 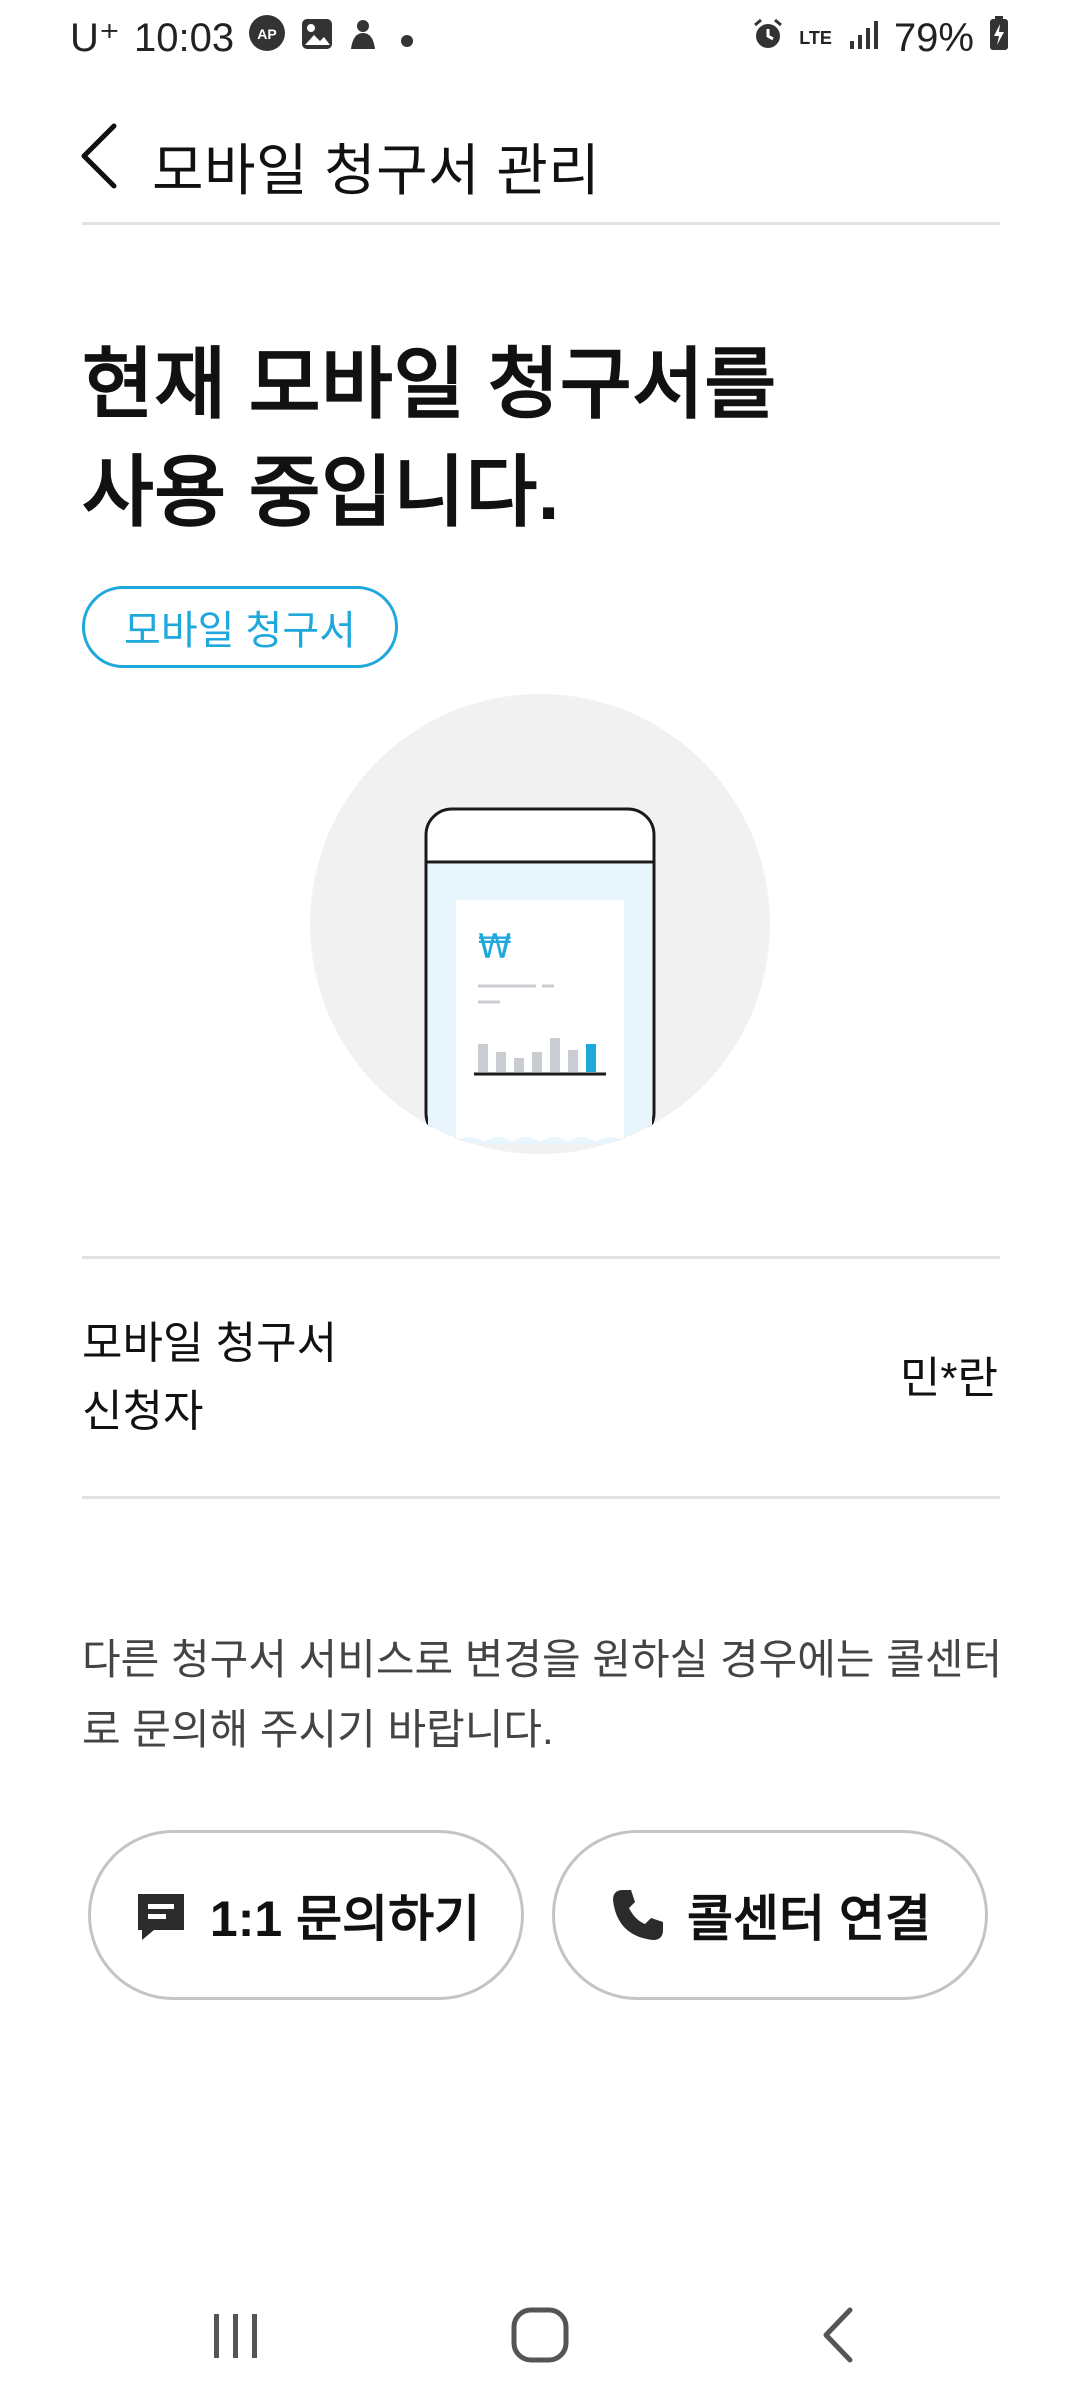 I want to click on network-type-icon: LTE, so click(x=815, y=38).